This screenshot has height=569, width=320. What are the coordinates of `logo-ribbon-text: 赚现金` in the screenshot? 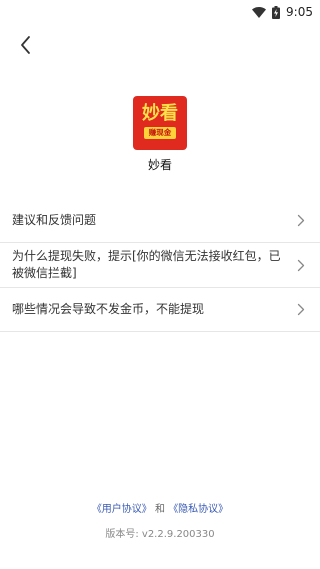 It's located at (160, 133).